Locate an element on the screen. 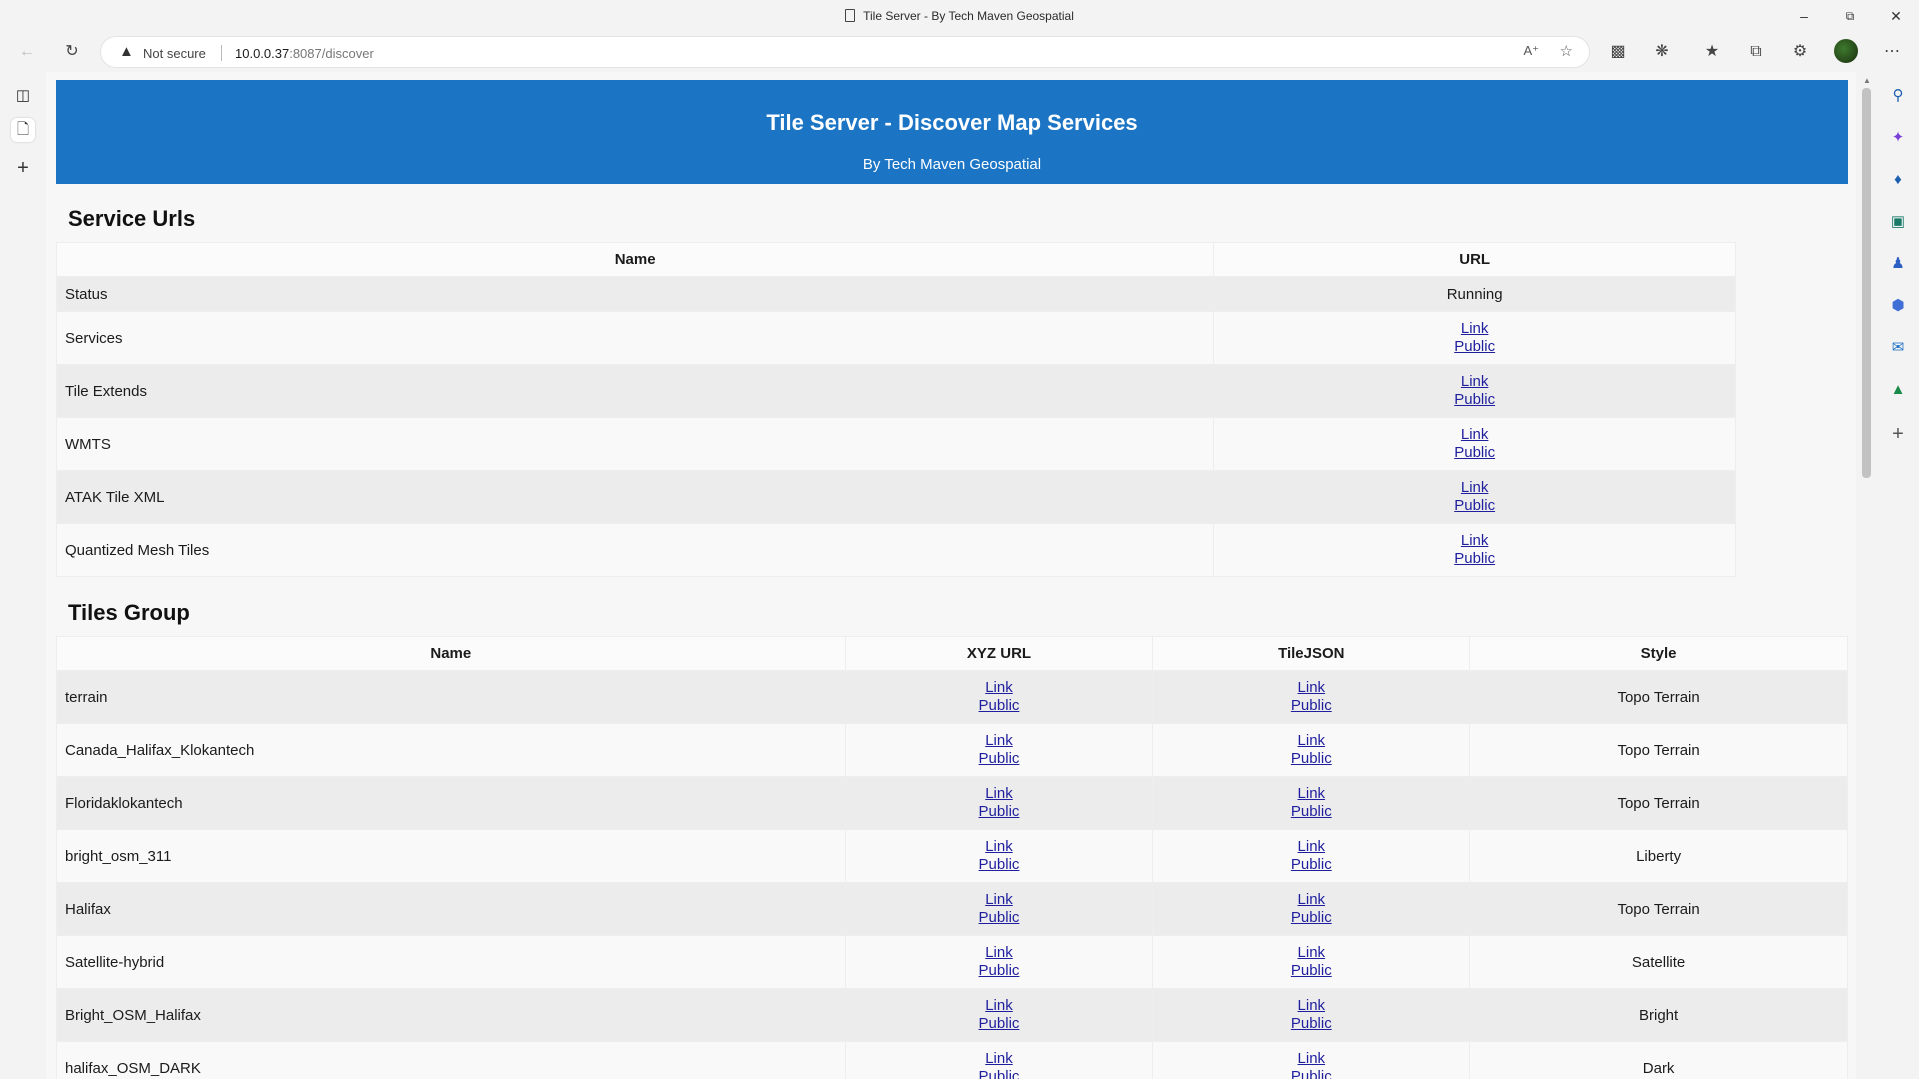 The width and height of the screenshot is (1919, 1079). tile-style: Satellite is located at coordinates (1658, 962).